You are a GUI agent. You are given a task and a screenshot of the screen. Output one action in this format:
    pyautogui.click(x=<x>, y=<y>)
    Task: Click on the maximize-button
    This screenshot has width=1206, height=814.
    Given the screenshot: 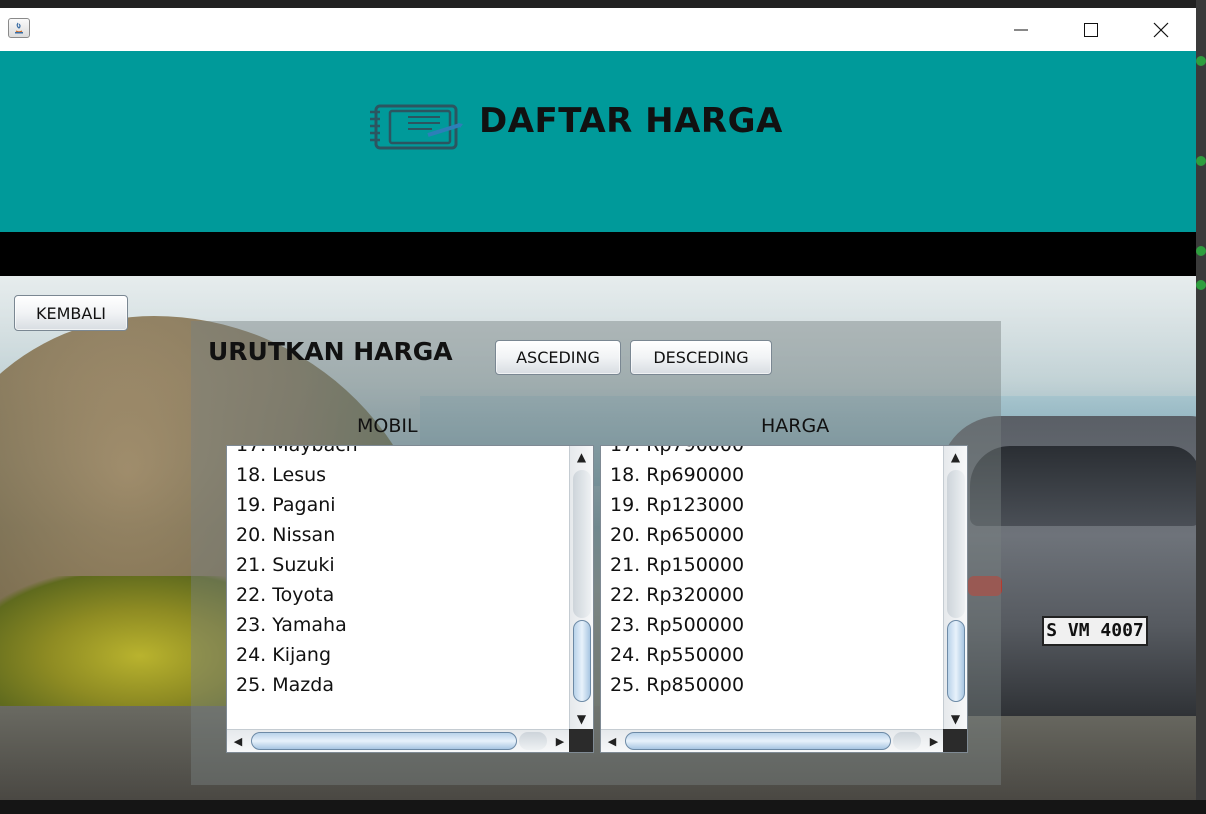 What is the action you would take?
    pyautogui.click(x=1091, y=29)
    